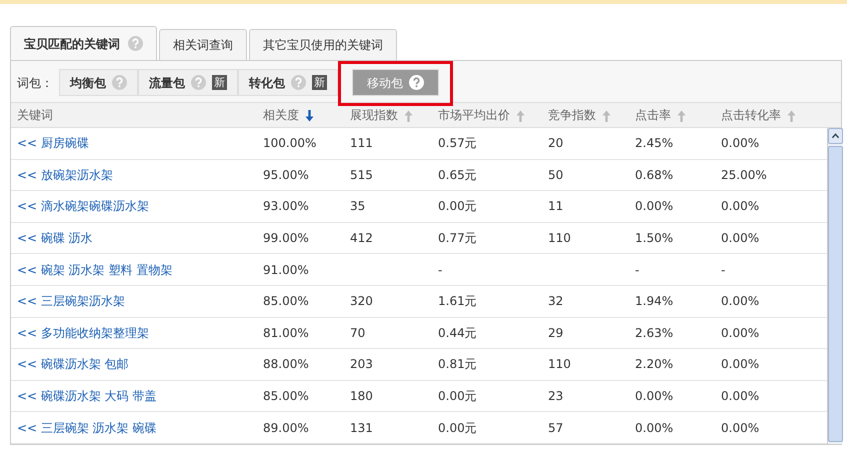 This screenshot has height=464, width=847. What do you see at coordinates (654, 143) in the screenshot?
I see `table-cell: 2.45%` at bounding box center [654, 143].